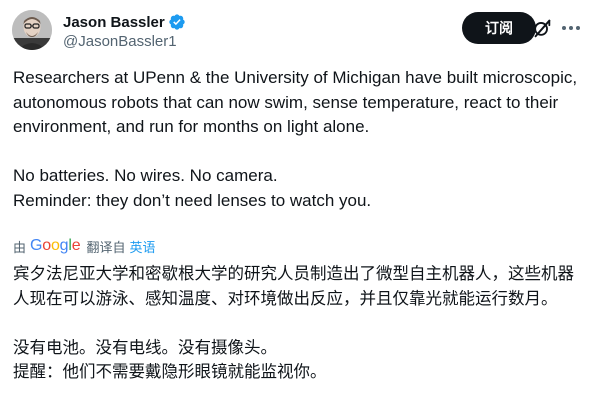 This screenshot has width=590, height=409. Describe the element at coordinates (20, 248) in the screenshot. I see `translated-by-label: 由` at that location.